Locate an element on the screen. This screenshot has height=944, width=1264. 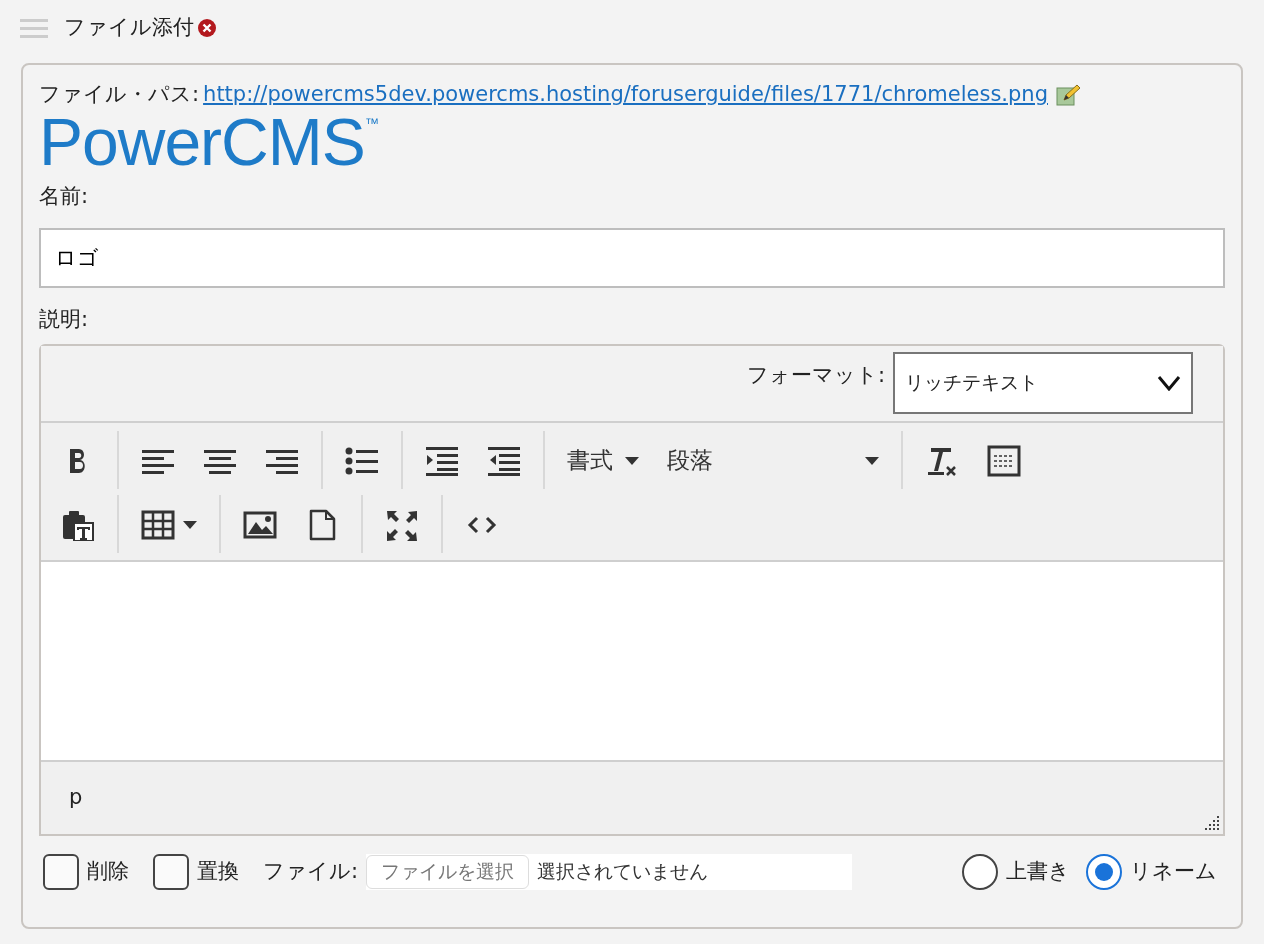
file-status-text: 選択されていません is located at coordinates (623, 872).